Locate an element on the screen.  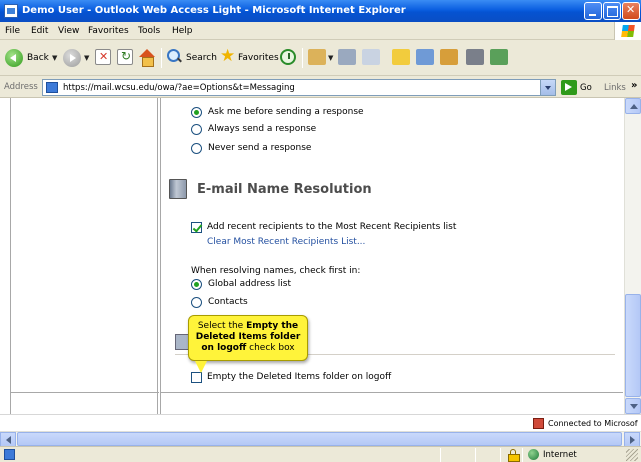
radio-label: Contacts is located at coordinates (228, 302).